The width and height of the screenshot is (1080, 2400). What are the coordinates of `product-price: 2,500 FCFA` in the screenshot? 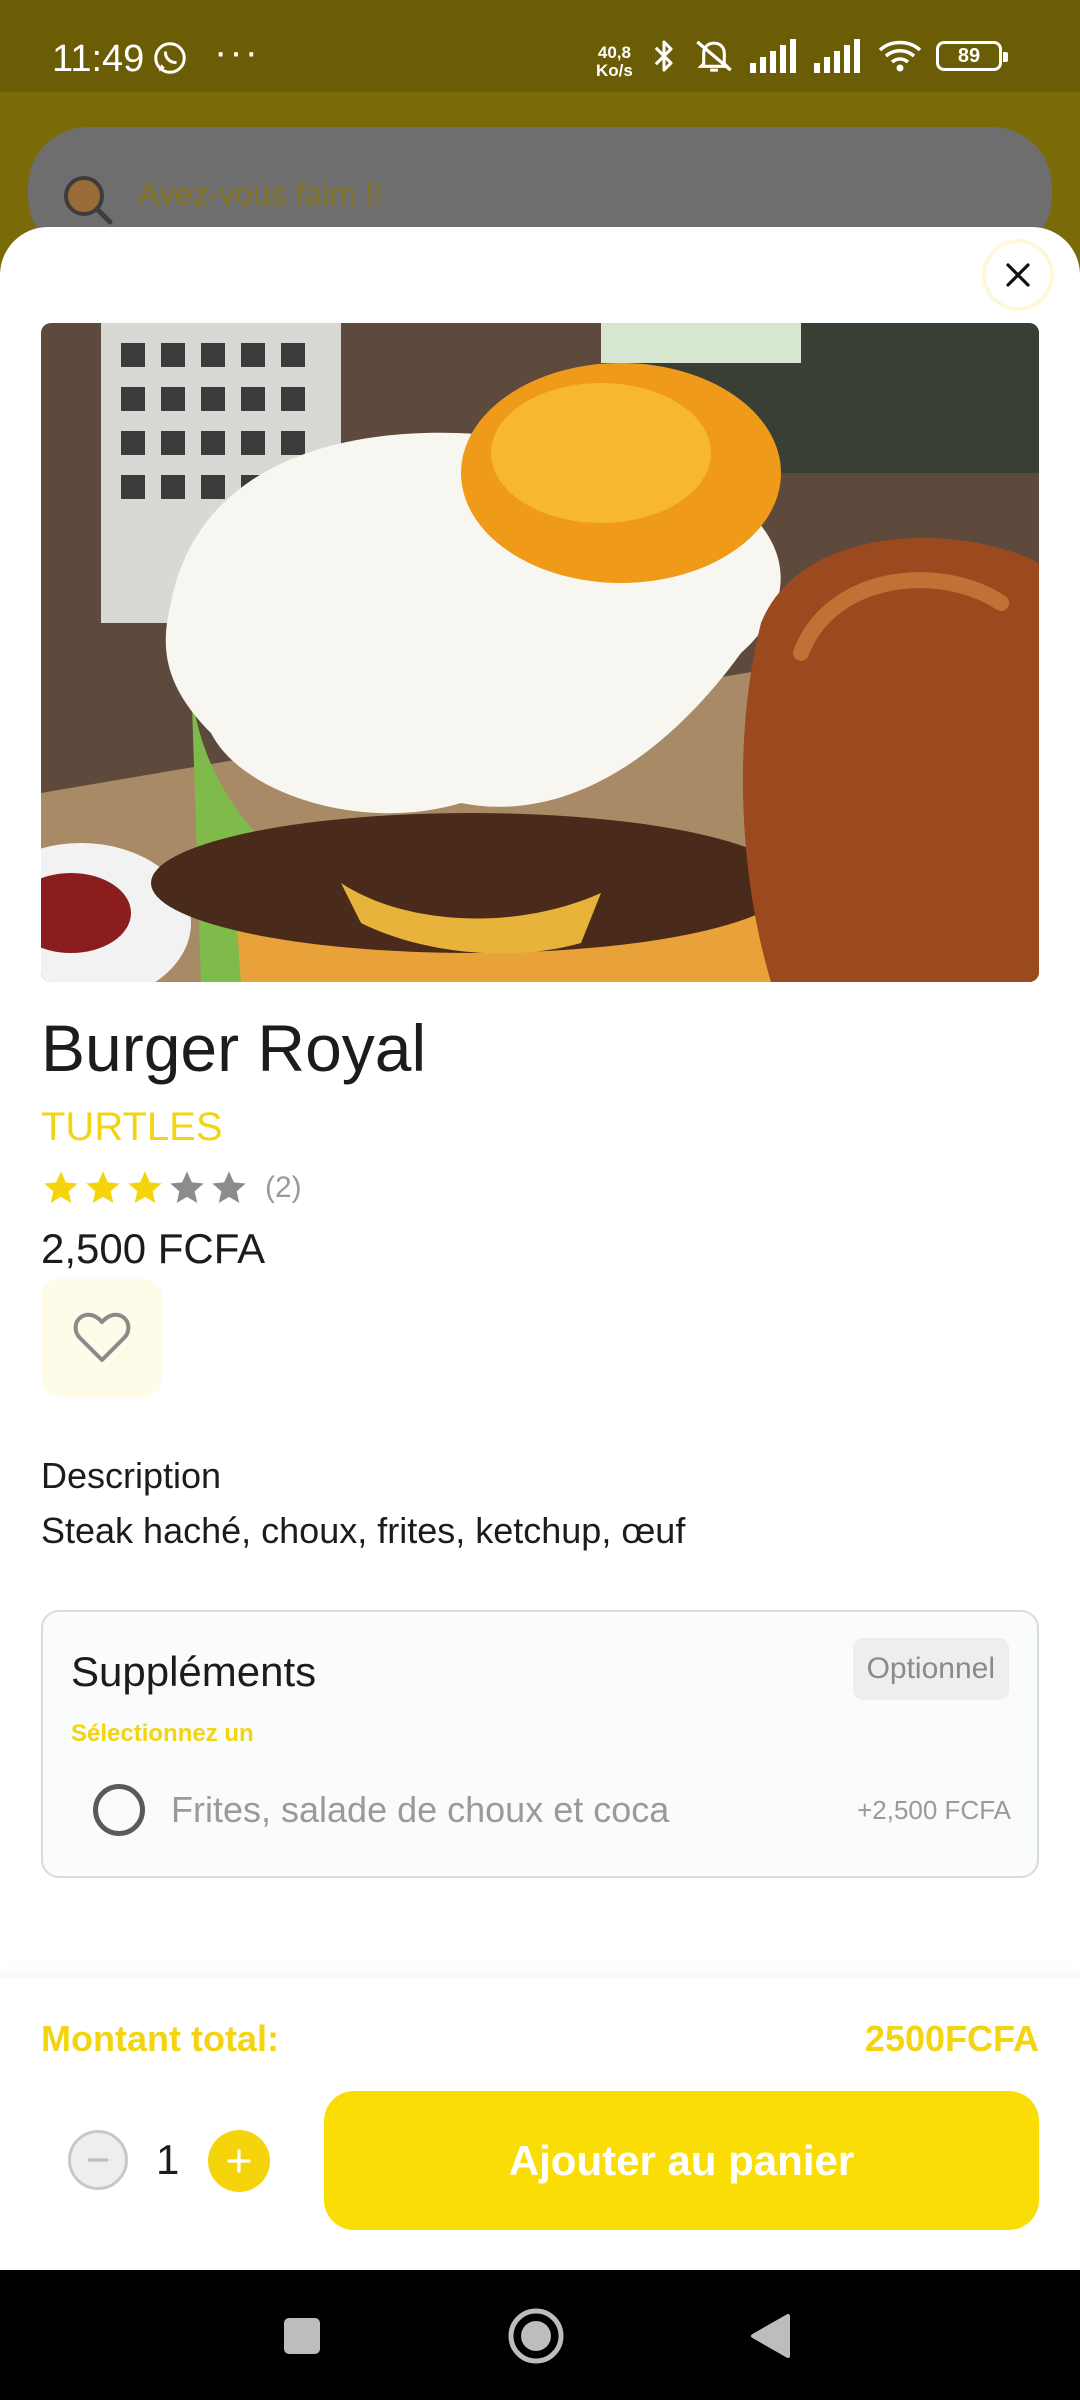 It's located at (153, 1248).